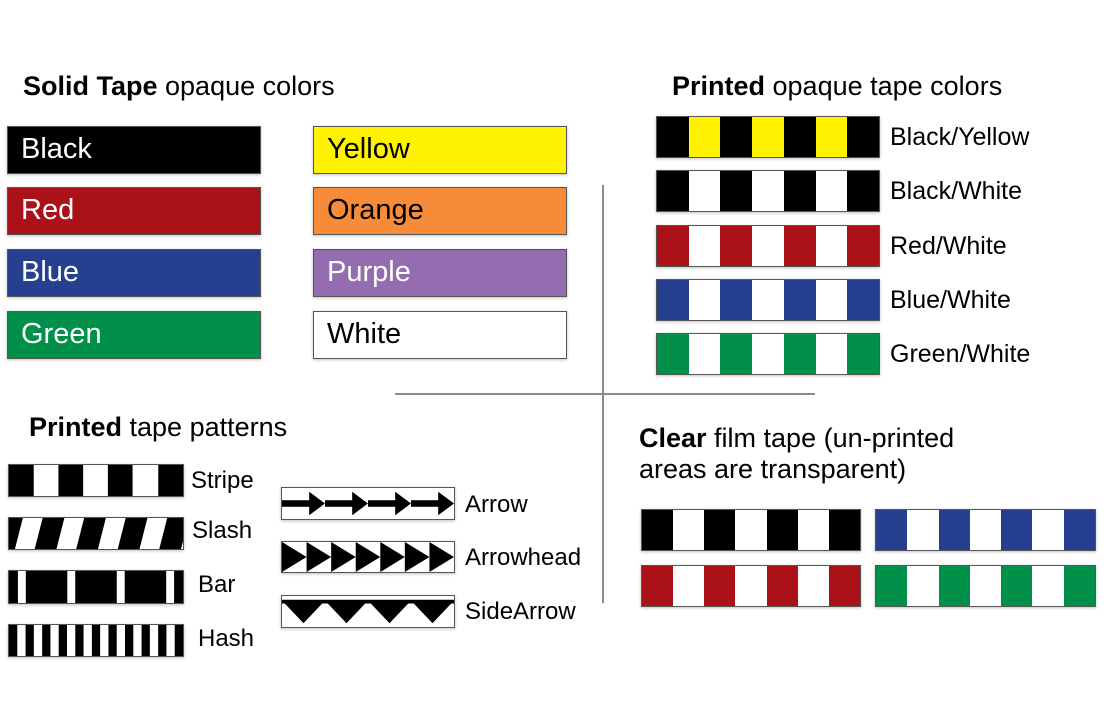 This screenshot has width=1106, height=715. Describe the element at coordinates (134, 335) in the screenshot. I see `solid-tape-green: Green` at that location.